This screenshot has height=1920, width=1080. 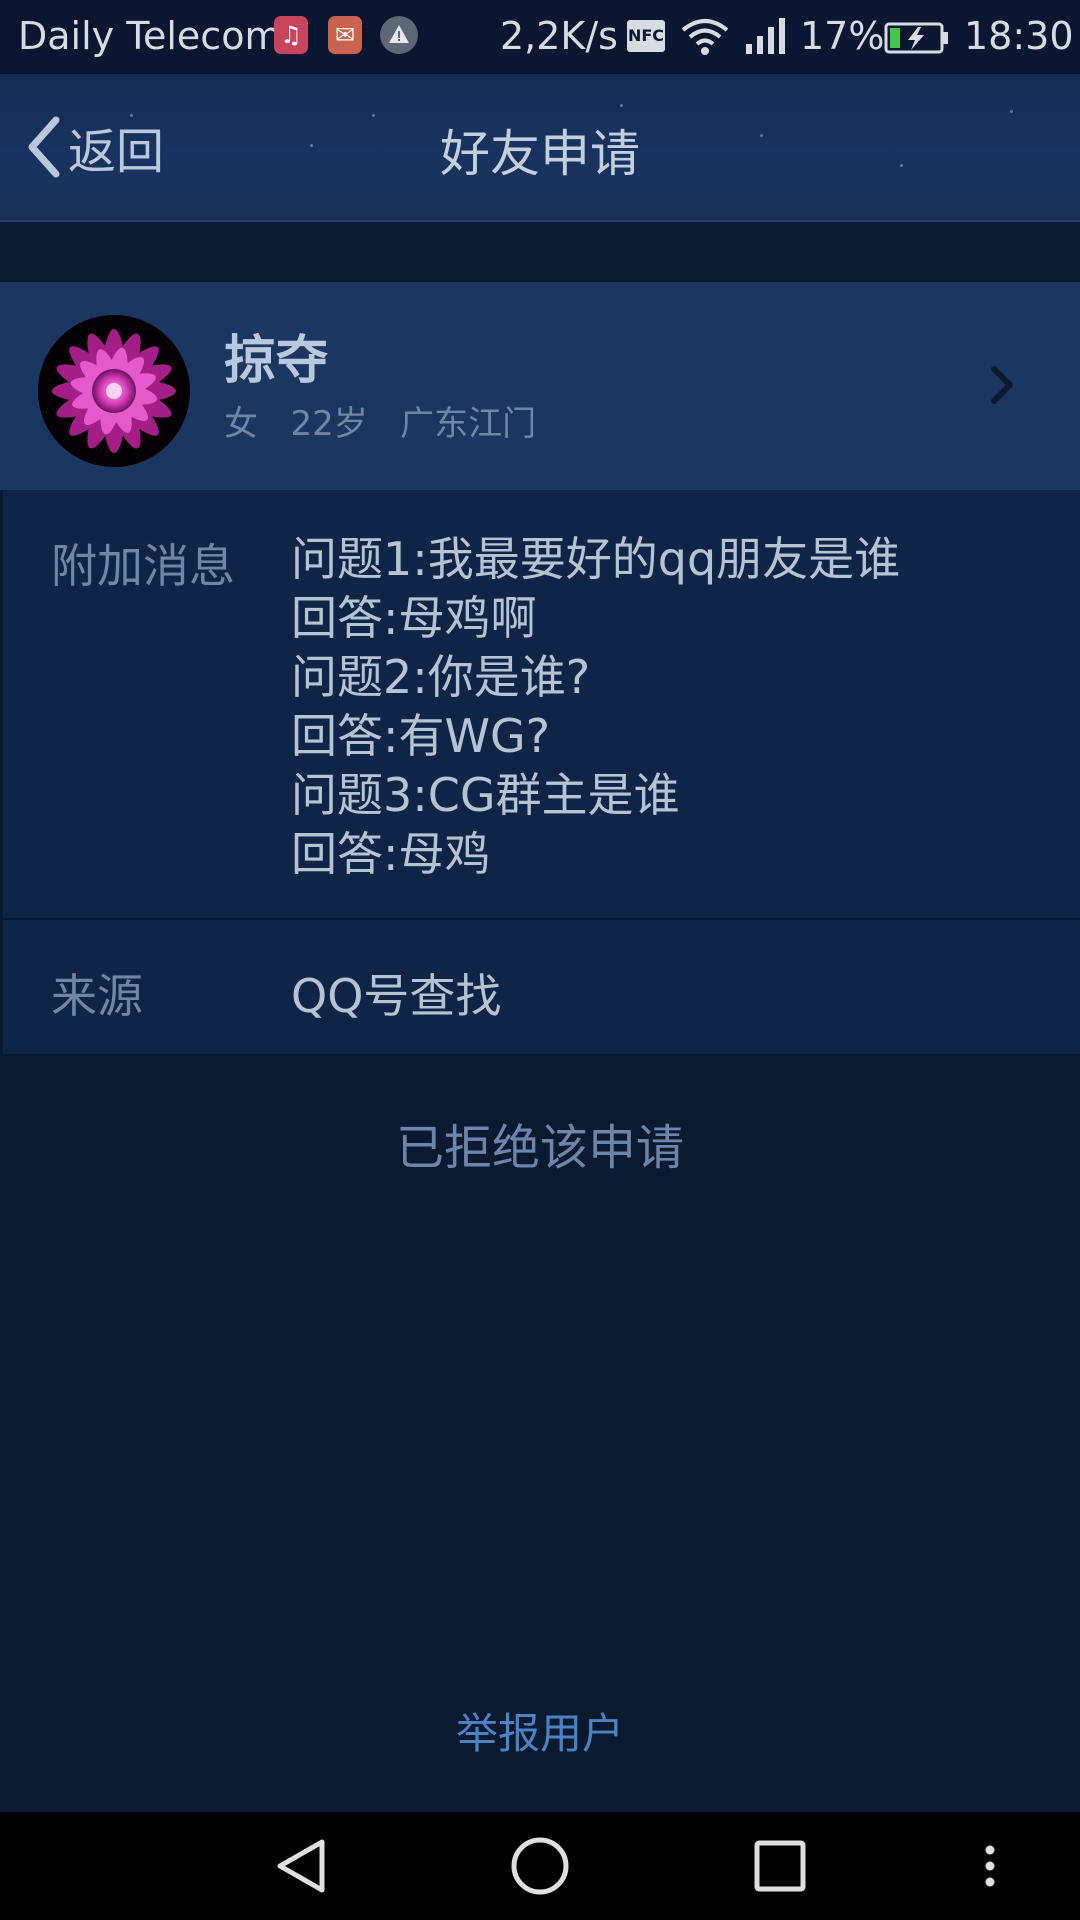 What do you see at coordinates (291, 35) in the screenshot?
I see `music-icon: ♫` at bounding box center [291, 35].